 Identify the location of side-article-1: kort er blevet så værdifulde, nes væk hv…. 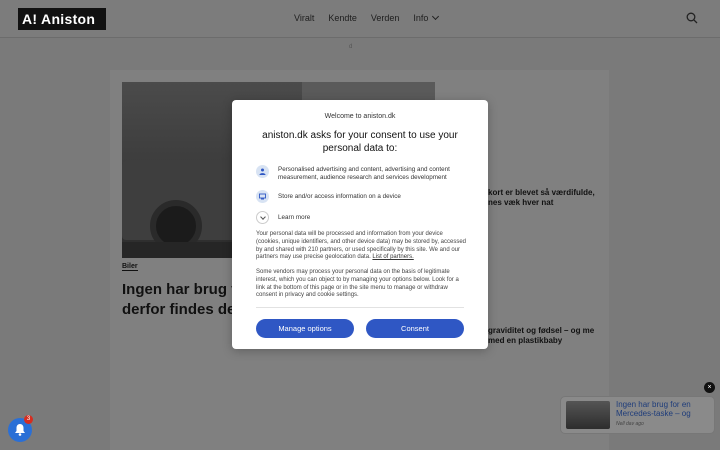
(548, 198).